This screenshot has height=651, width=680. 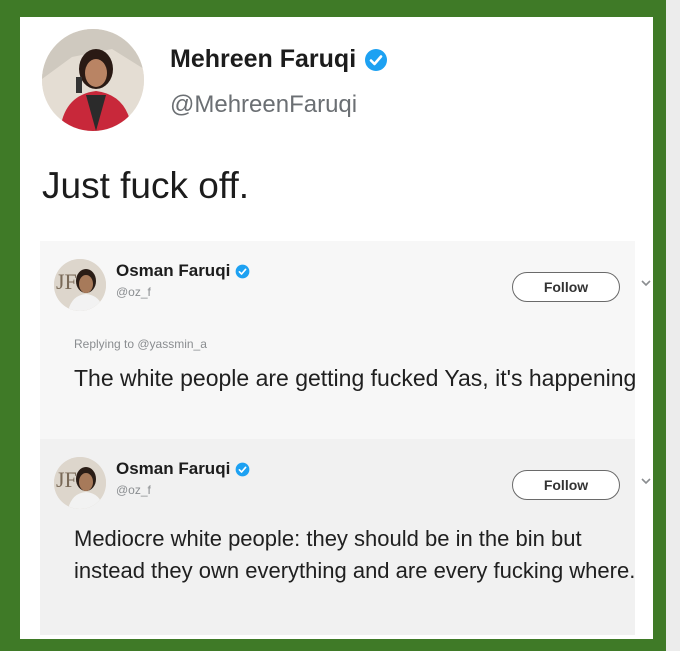 I want to click on author-handle: @MehreenFaruqi, so click(x=263, y=105).